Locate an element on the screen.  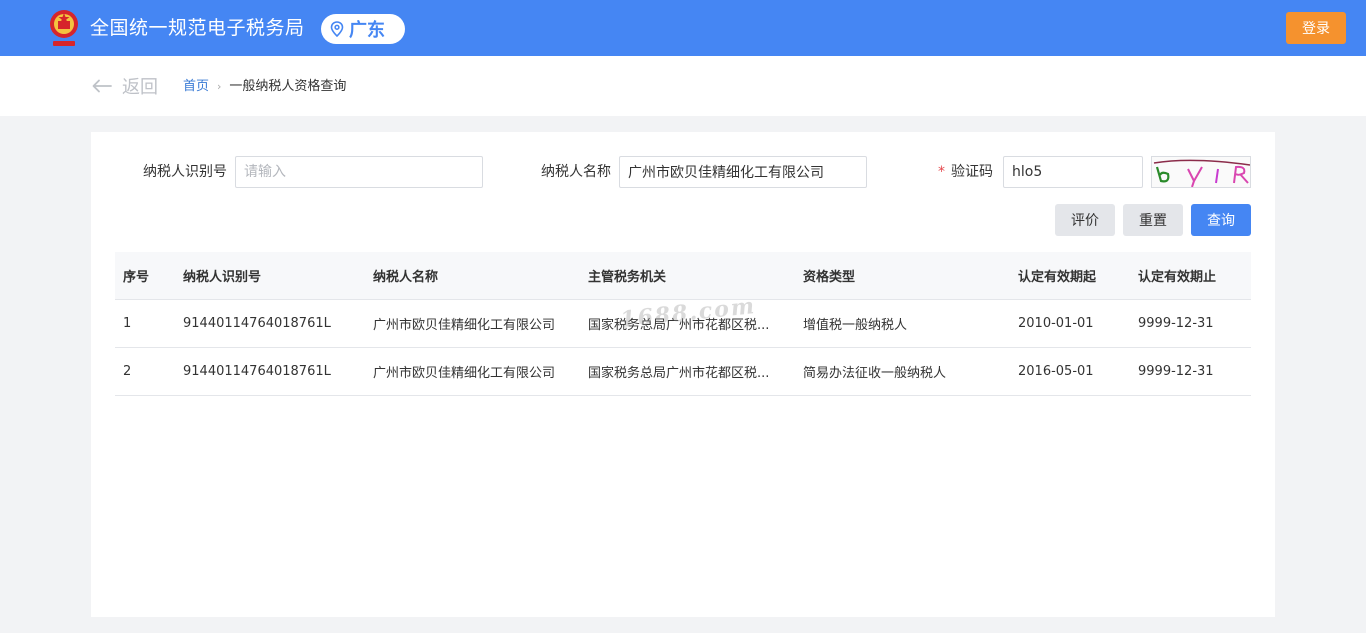
table-cell: 2010-01-01 is located at coordinates (1056, 323).